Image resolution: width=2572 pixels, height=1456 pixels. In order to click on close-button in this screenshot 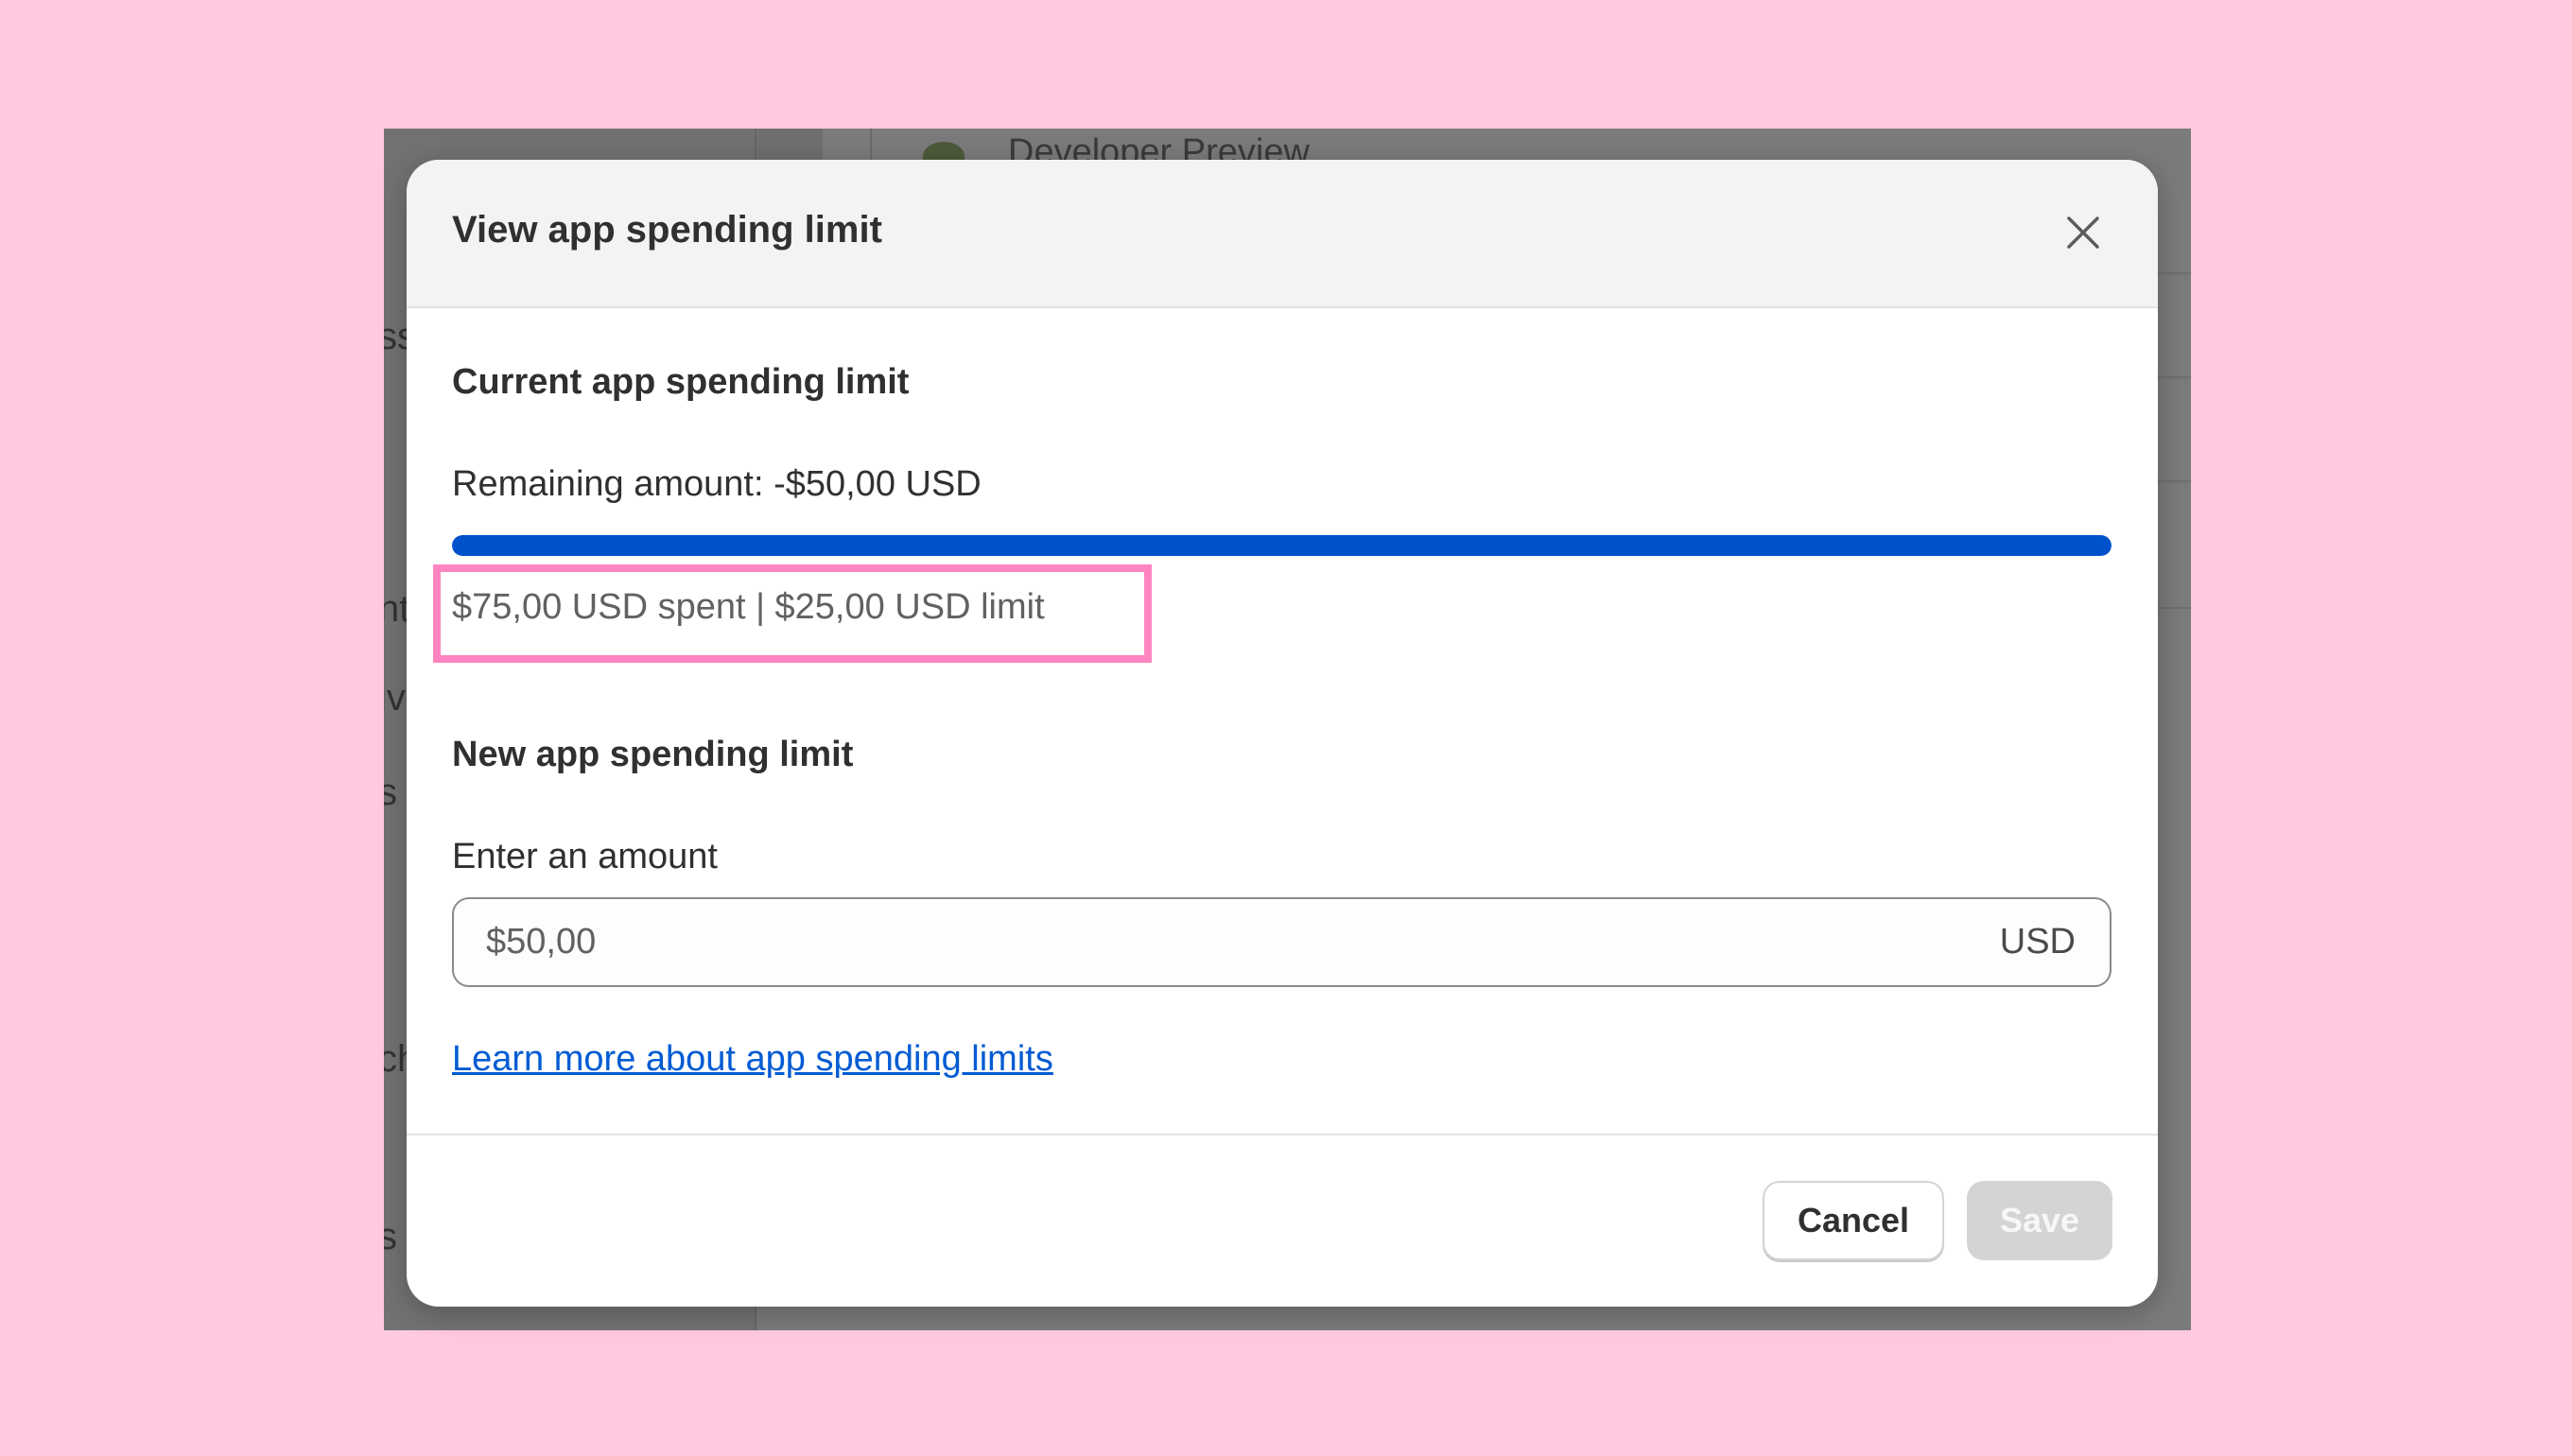, I will do `click(2083, 232)`.